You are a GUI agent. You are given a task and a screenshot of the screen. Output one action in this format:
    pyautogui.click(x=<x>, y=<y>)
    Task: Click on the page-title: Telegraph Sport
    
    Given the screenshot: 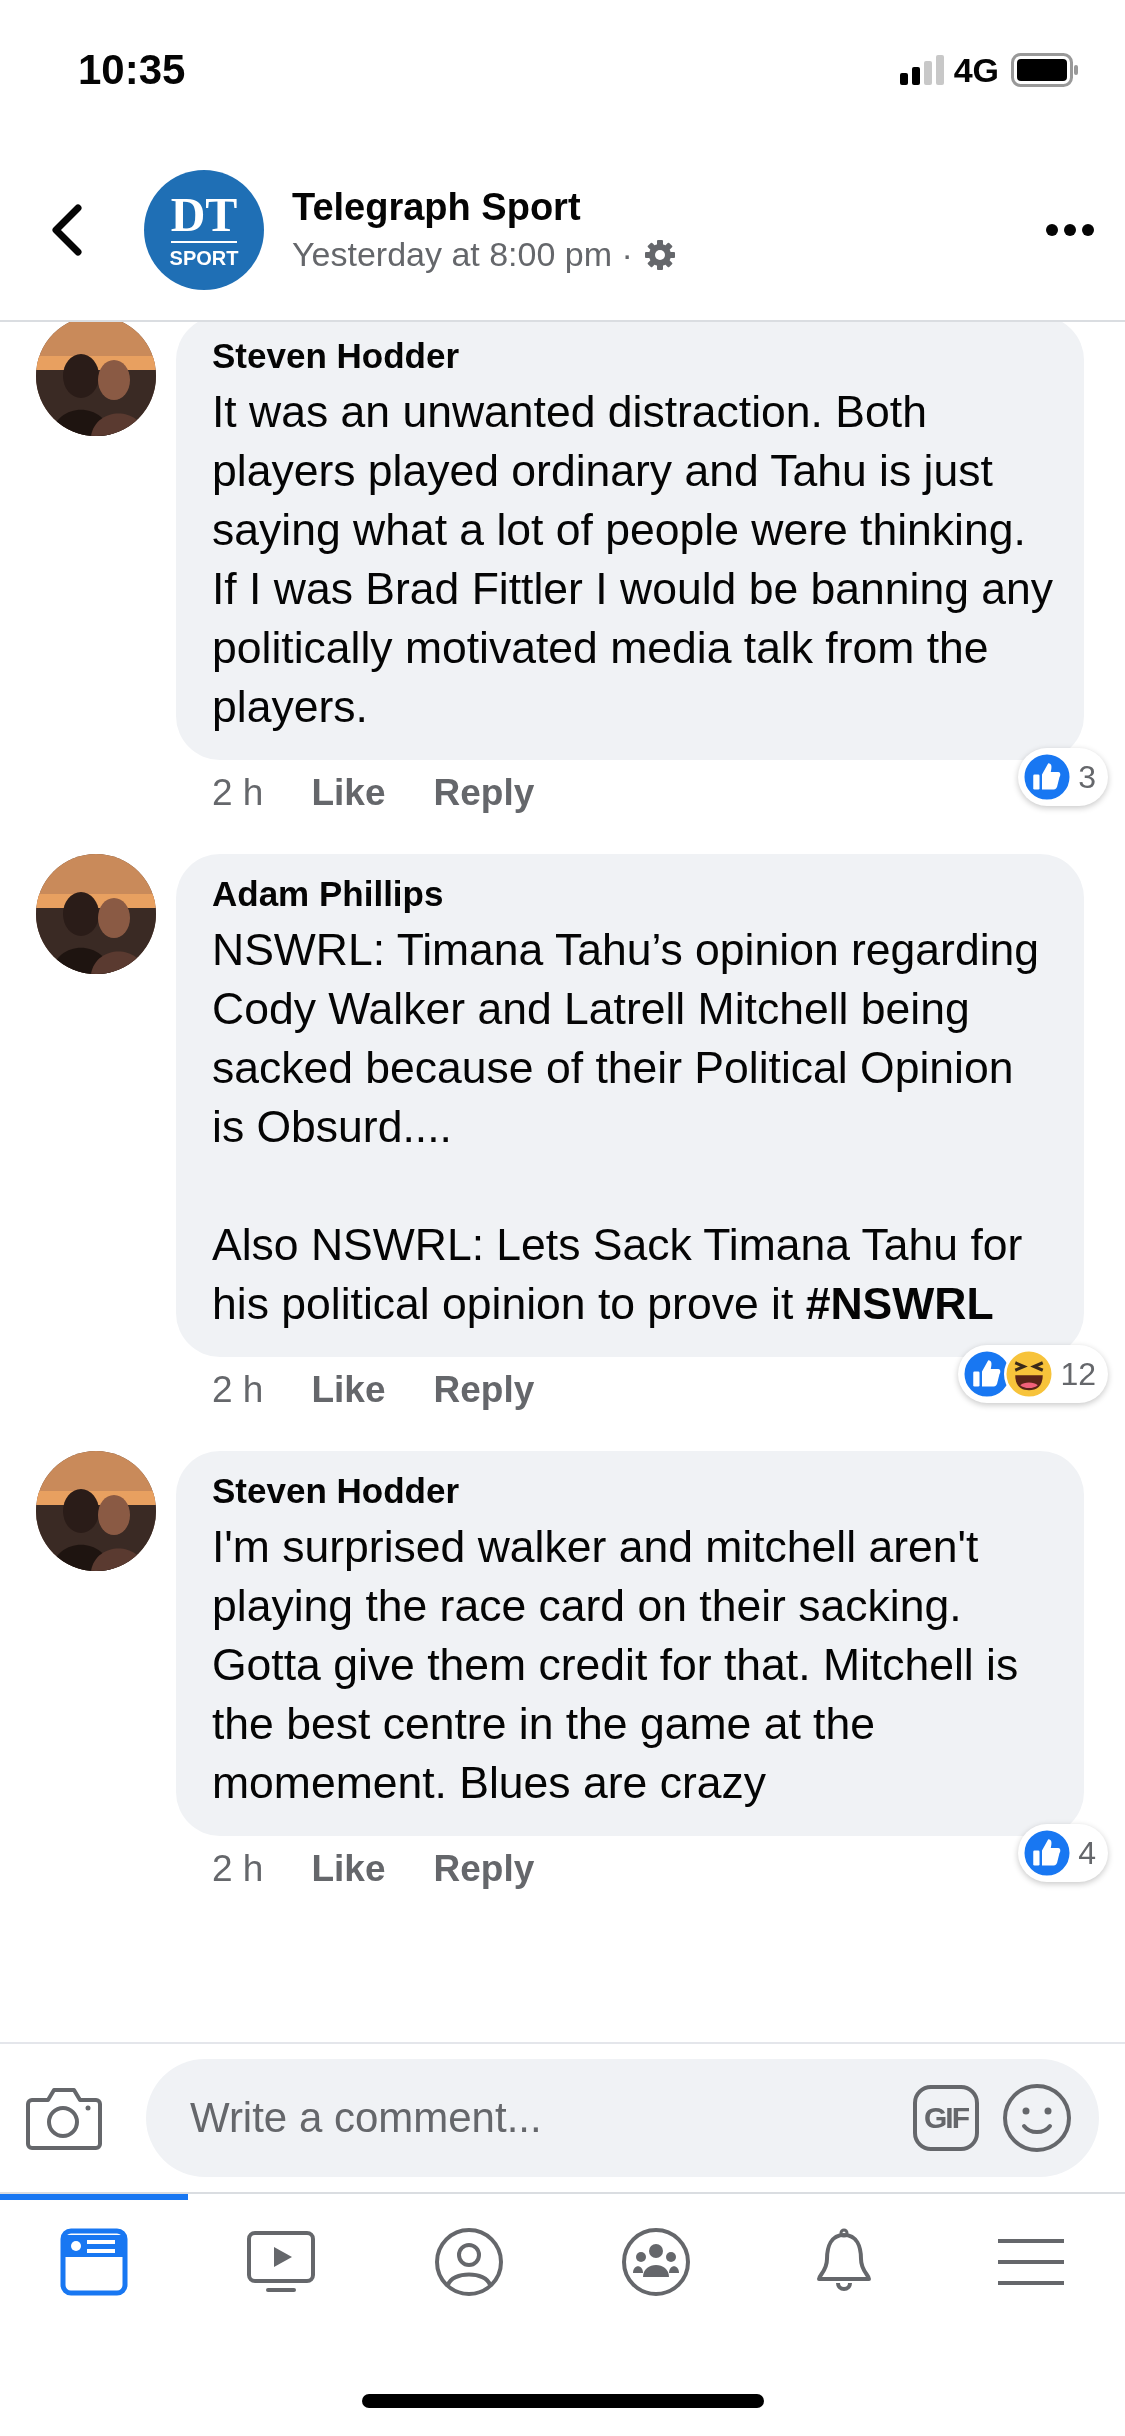 What is the action you would take?
    pyautogui.click(x=668, y=207)
    